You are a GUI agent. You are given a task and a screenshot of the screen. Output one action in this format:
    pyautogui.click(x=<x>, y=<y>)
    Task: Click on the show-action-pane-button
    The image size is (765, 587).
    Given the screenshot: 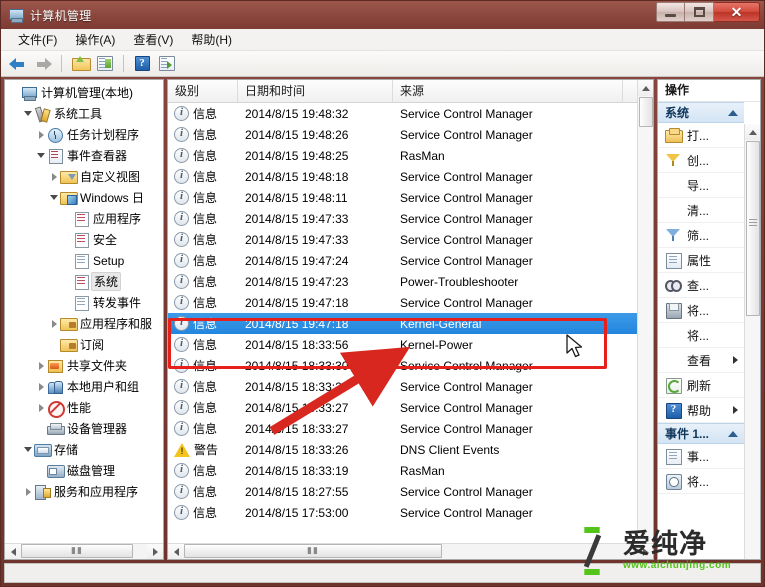 What is the action you would take?
    pyautogui.click(x=167, y=63)
    